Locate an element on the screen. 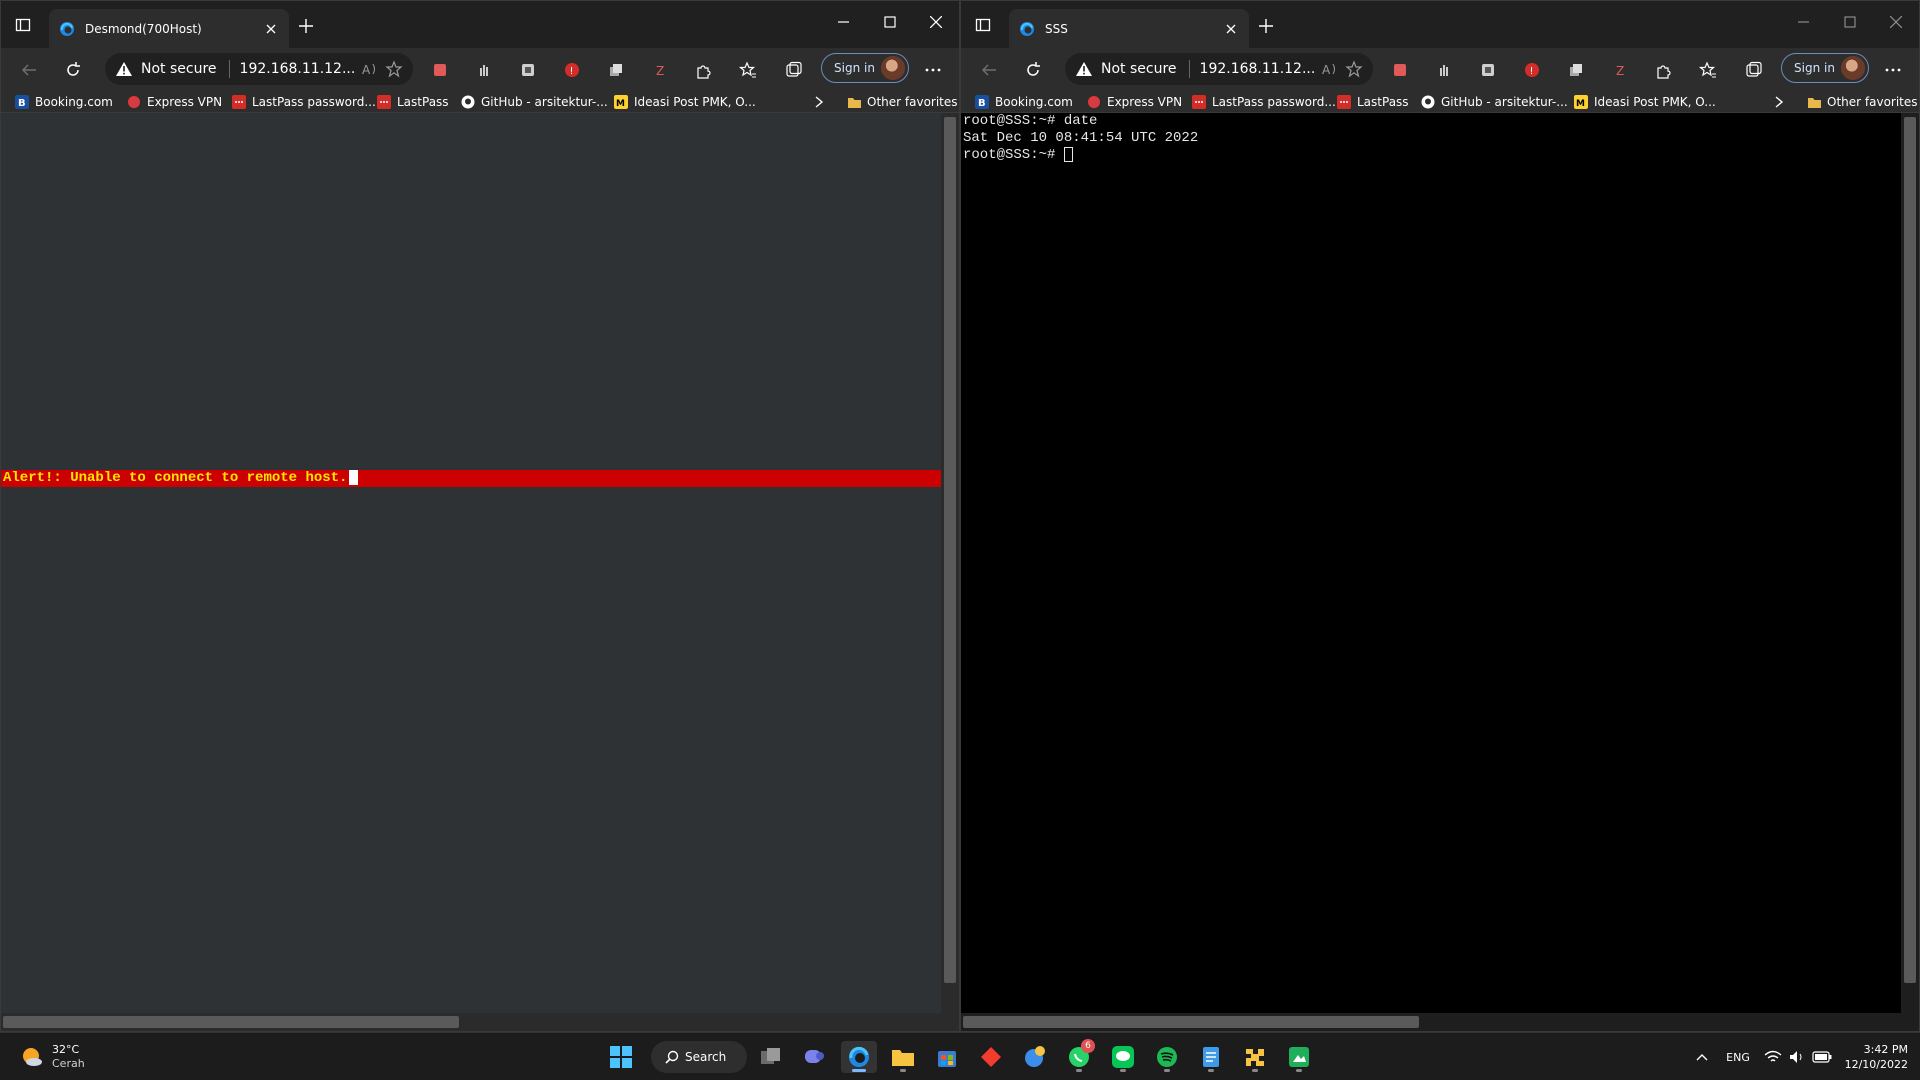 The height and width of the screenshot is (1080, 1920). taskbar-store is located at coordinates (947, 1057).